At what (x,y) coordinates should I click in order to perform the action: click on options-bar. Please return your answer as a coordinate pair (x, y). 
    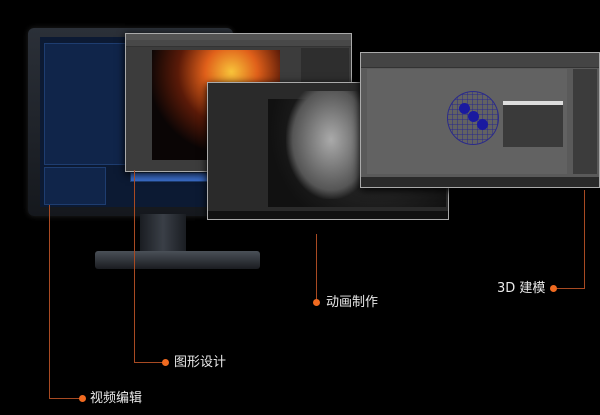
    Looking at the image, I should click on (238, 43).